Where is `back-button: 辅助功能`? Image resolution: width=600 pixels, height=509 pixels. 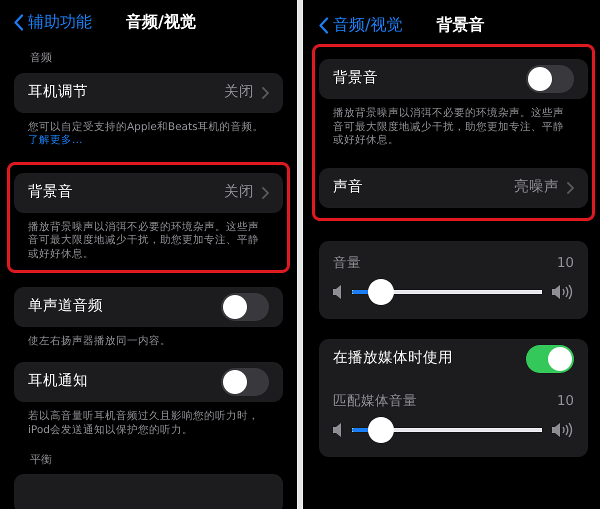
back-button: 辅助功能 is located at coordinates (53, 22).